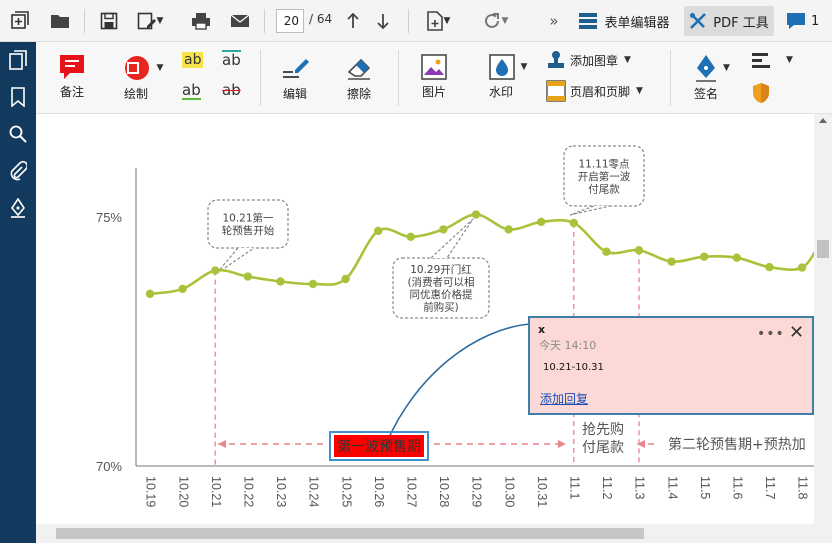 The height and width of the screenshot is (543, 832). I want to click on add-stamp-button: 添加图章 ▼, so click(588, 60).